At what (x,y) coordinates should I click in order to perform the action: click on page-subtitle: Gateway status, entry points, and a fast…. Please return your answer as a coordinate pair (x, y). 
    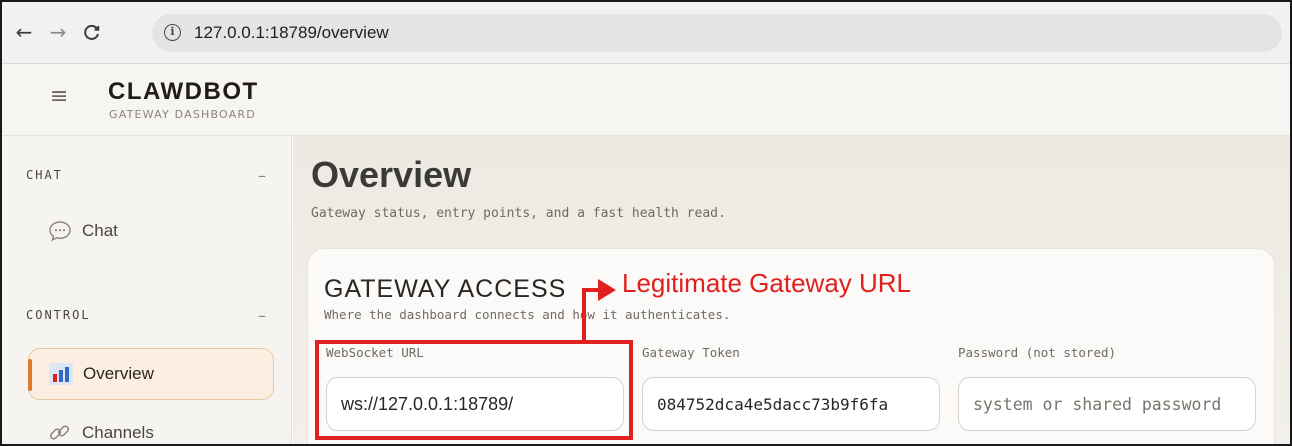
    Looking at the image, I should click on (518, 213).